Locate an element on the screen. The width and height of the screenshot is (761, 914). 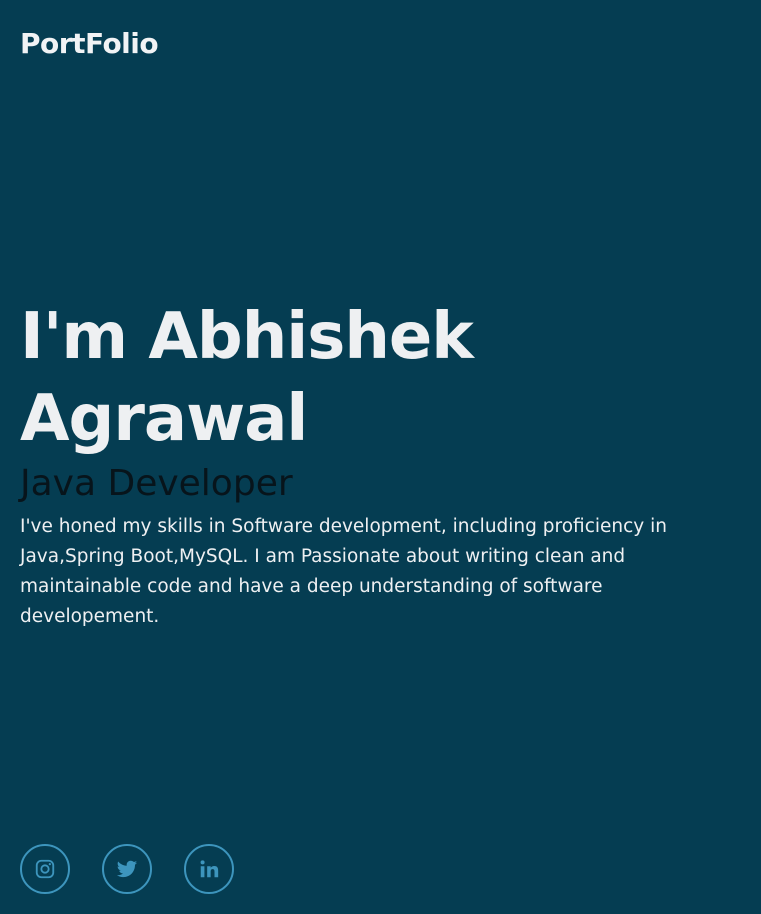
instagram-icon is located at coordinates (45, 869).